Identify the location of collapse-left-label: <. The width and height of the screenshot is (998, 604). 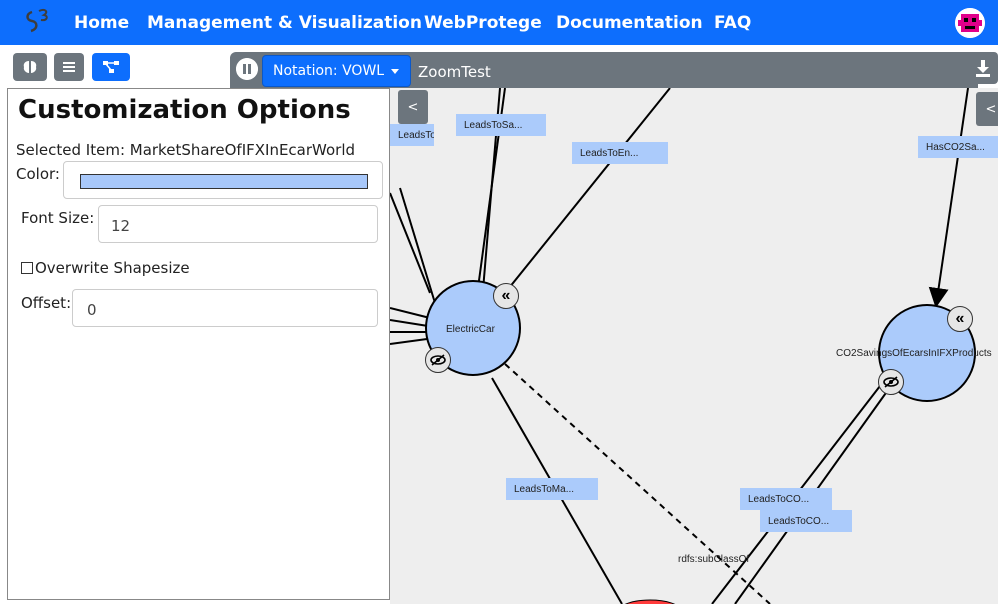
(413, 107).